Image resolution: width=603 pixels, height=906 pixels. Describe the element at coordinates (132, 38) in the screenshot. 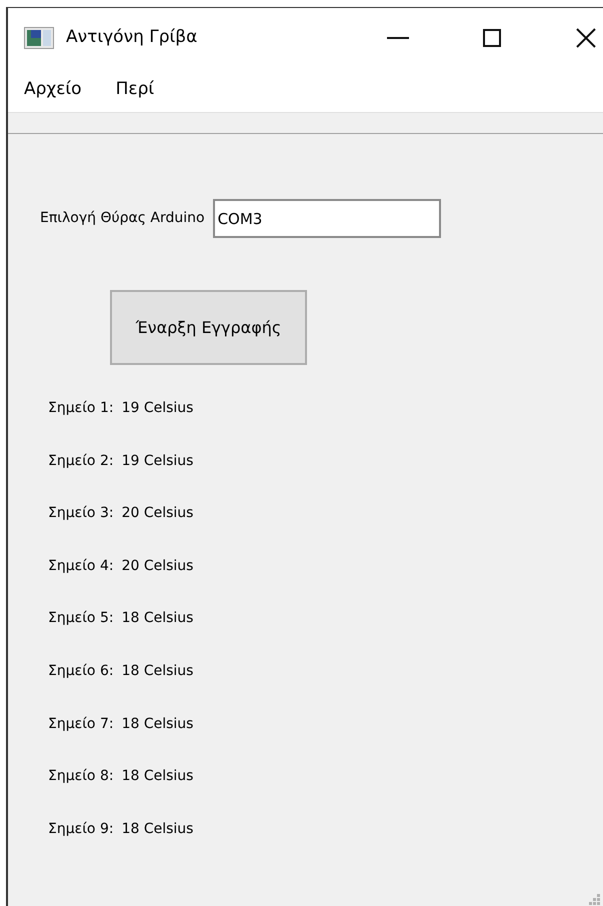

I see `window-title: Αντιγόνη Γρίβα` at that location.